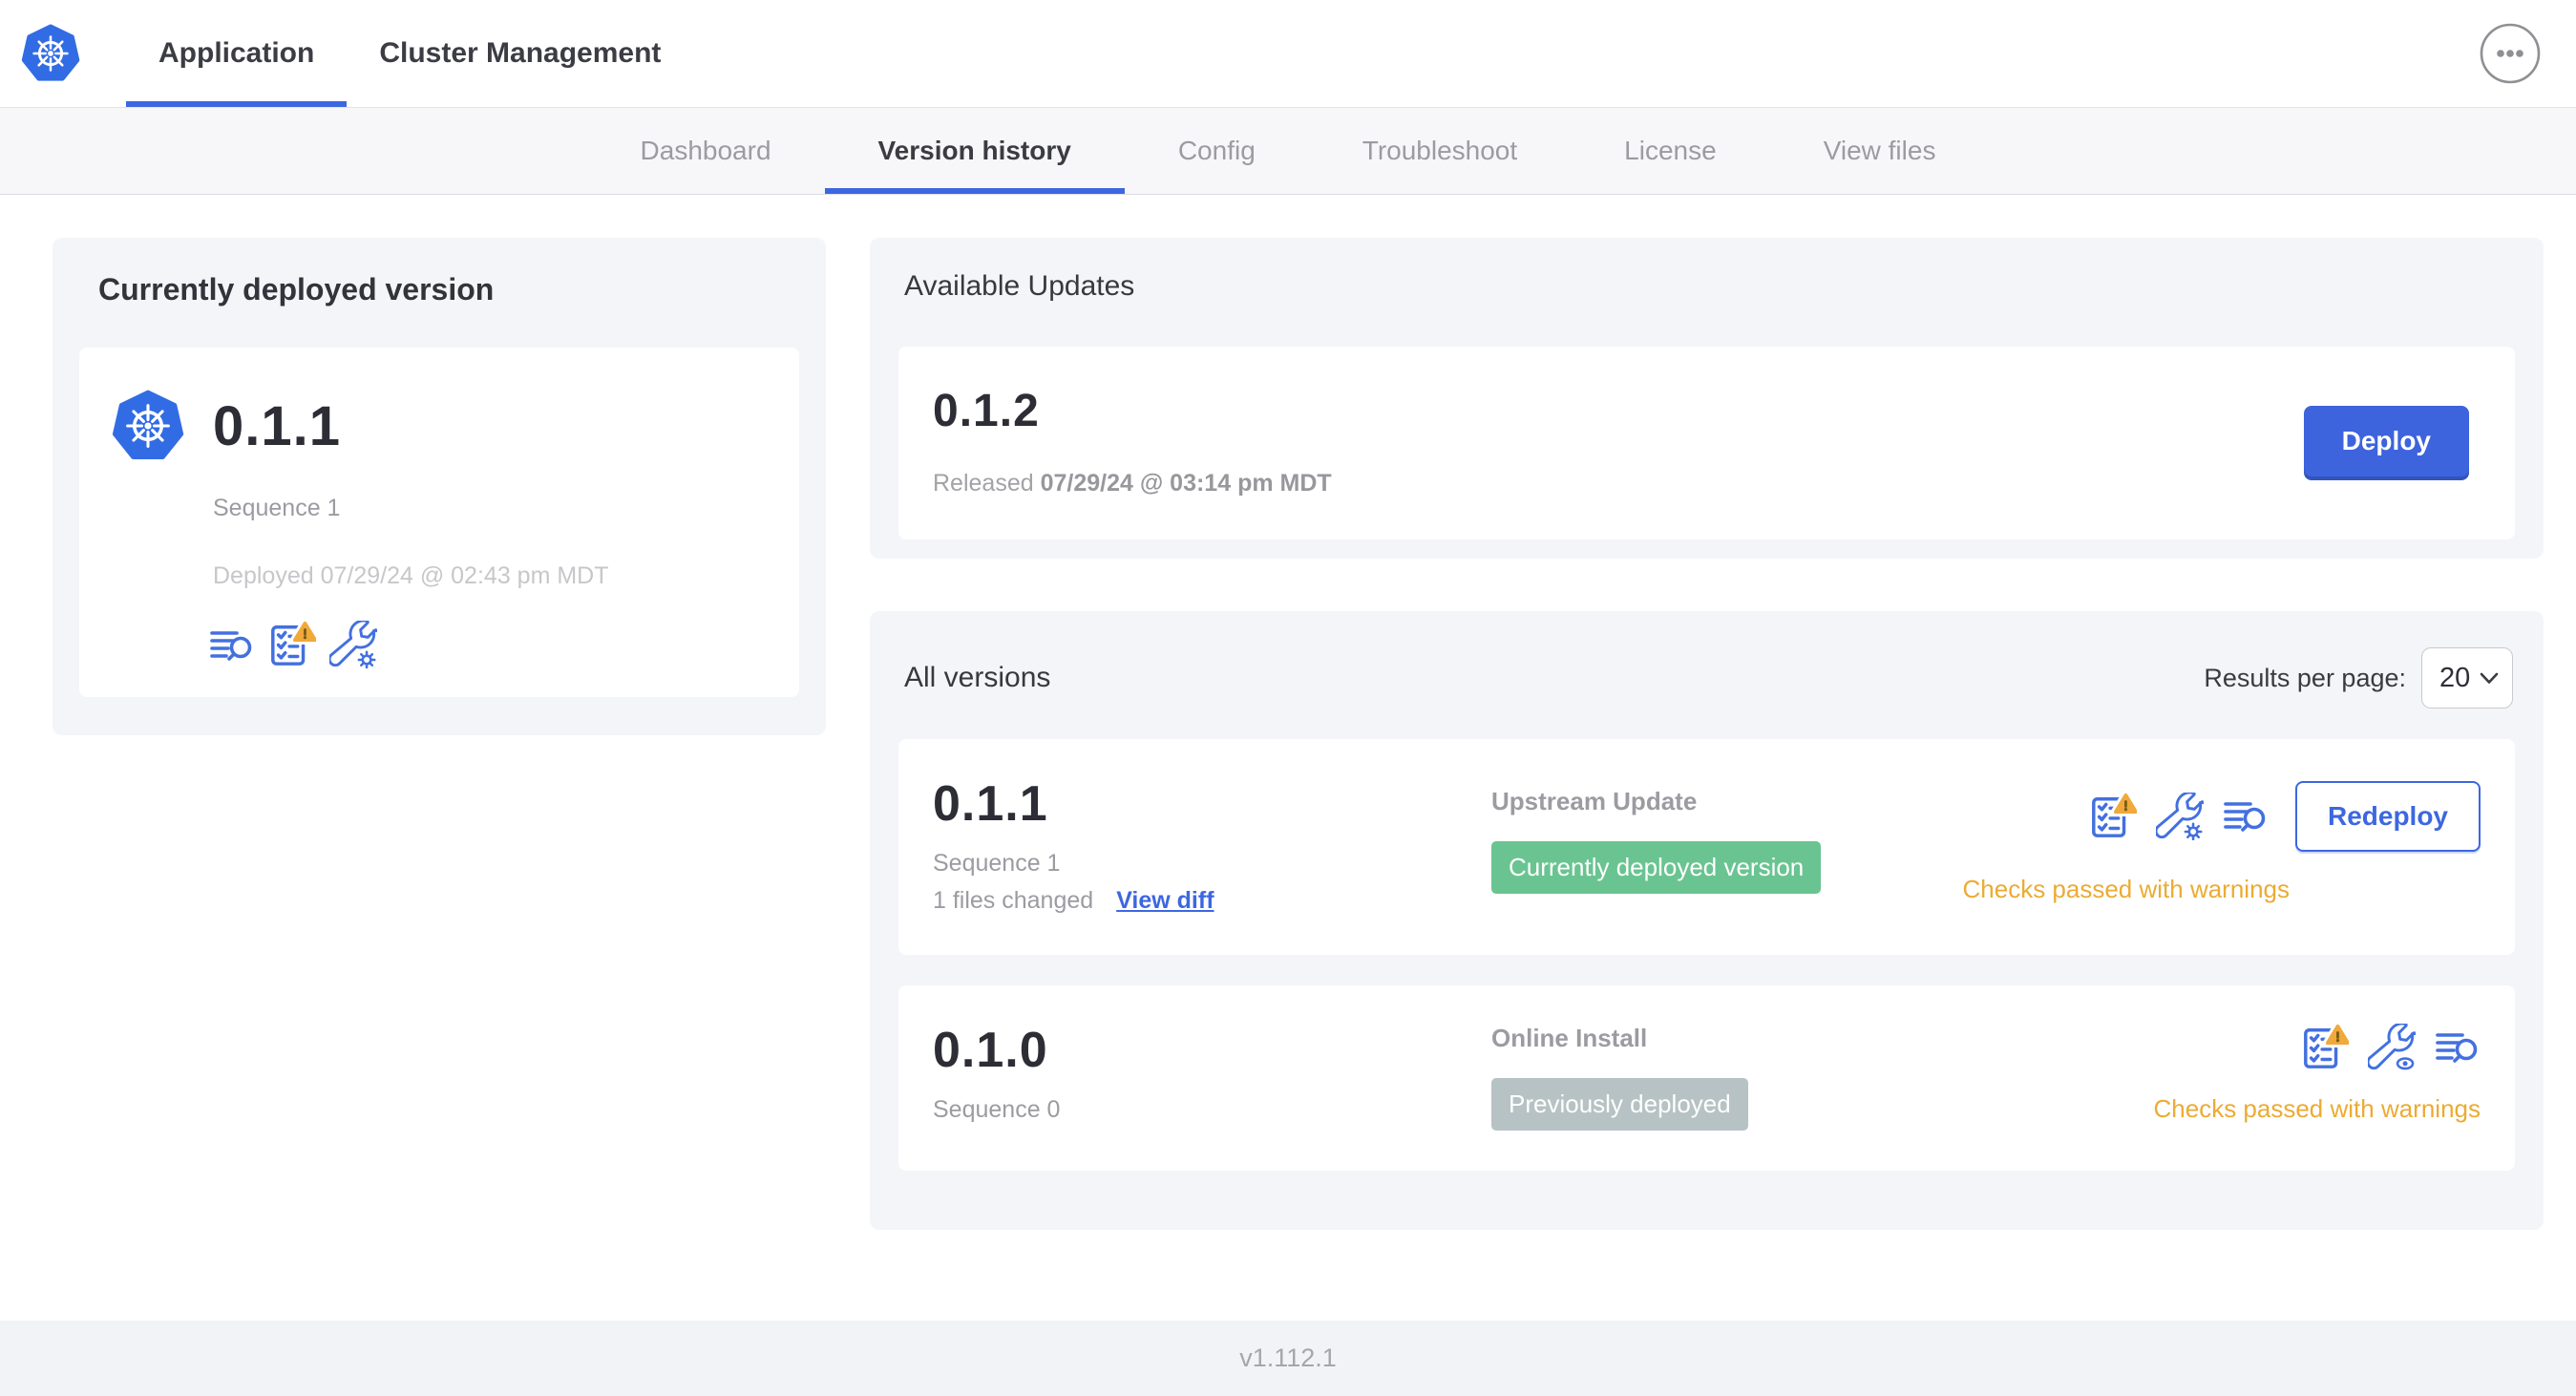 This screenshot has height=1396, width=2576. Describe the element at coordinates (983, 483) in the screenshot. I see `released-prefix: Released` at that location.